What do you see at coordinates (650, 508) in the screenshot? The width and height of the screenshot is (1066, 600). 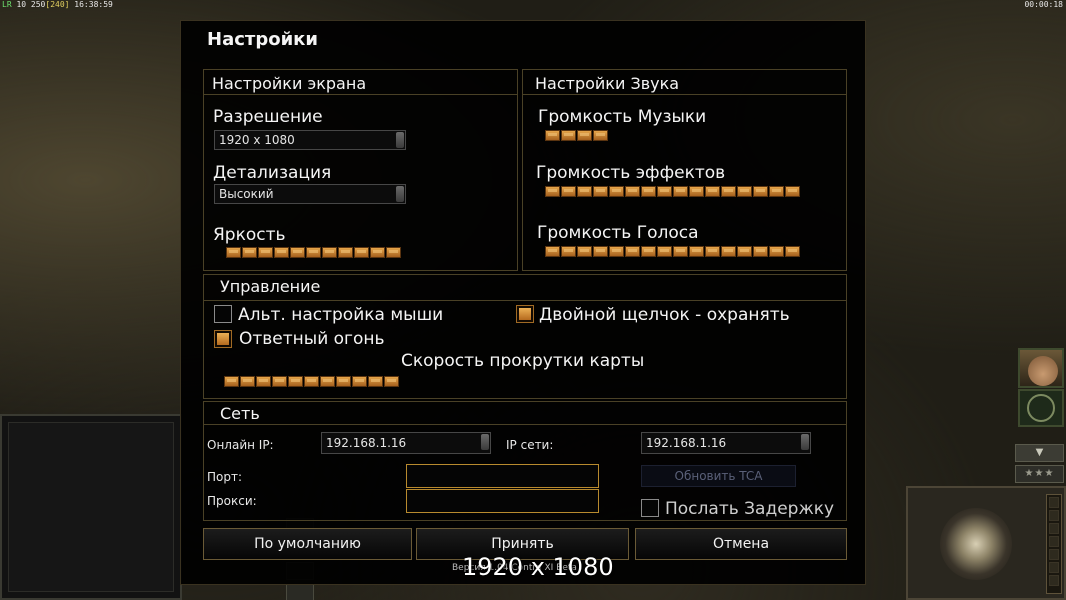 I see `send-delay-checkbox` at bounding box center [650, 508].